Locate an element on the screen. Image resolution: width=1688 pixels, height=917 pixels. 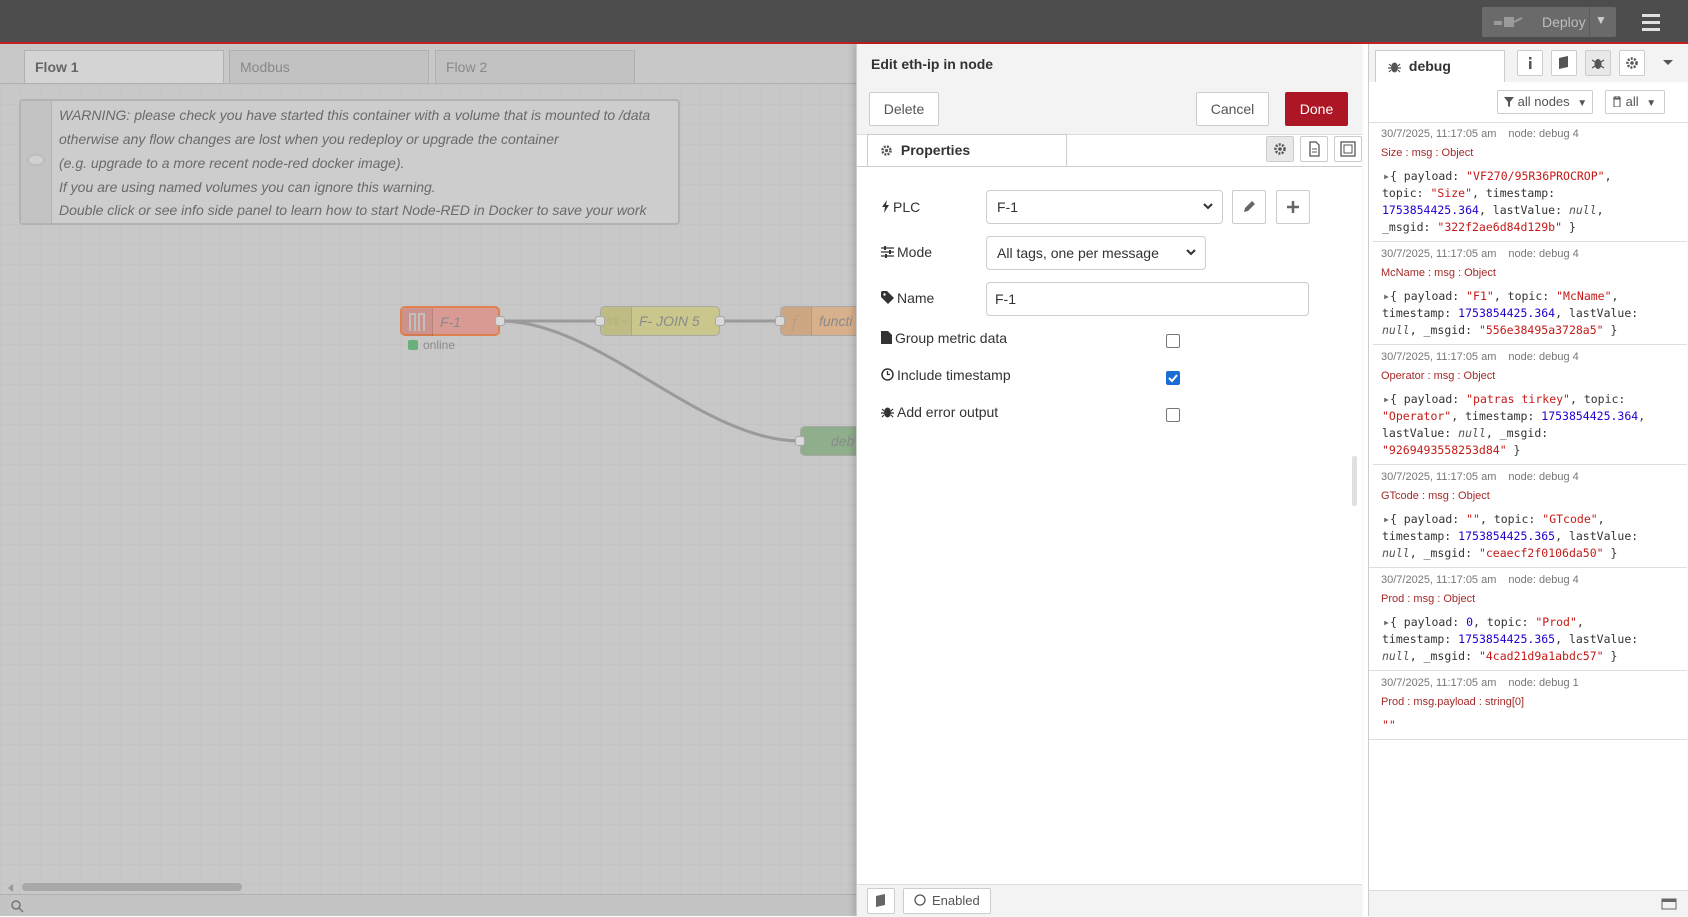
tab-divider is located at coordinates (1109, 166).